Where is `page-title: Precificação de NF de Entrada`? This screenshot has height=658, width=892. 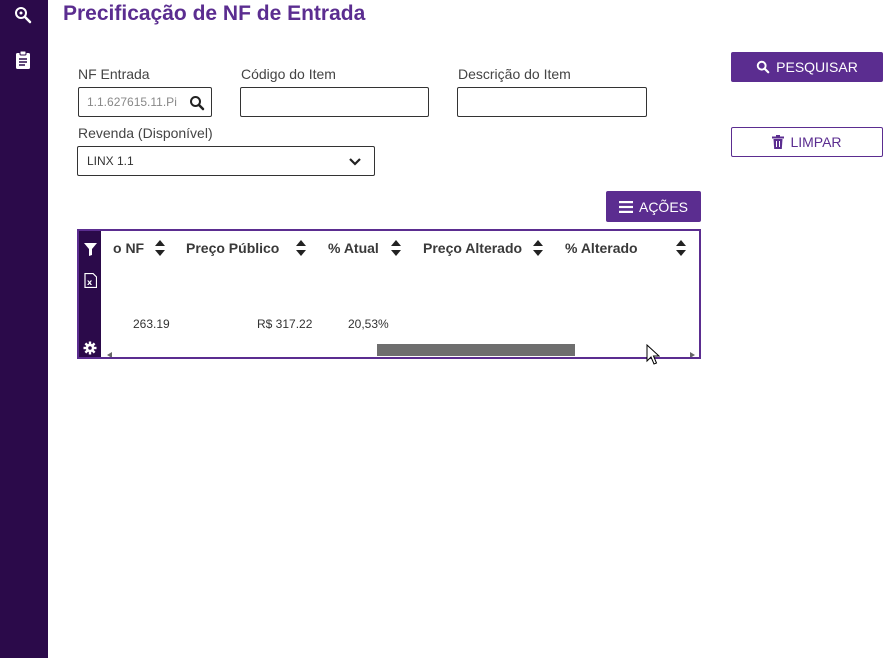
page-title: Precificação de NF de Entrada is located at coordinates (214, 13).